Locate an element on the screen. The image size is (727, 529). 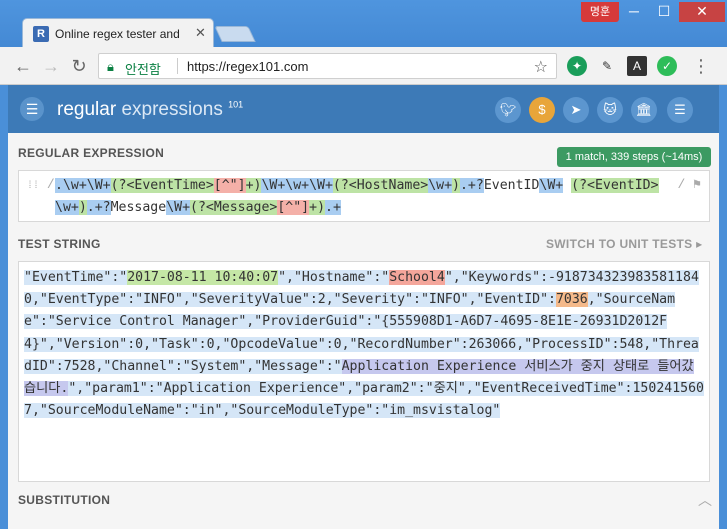
regex-token: EventID is located at coordinates (511, 185).